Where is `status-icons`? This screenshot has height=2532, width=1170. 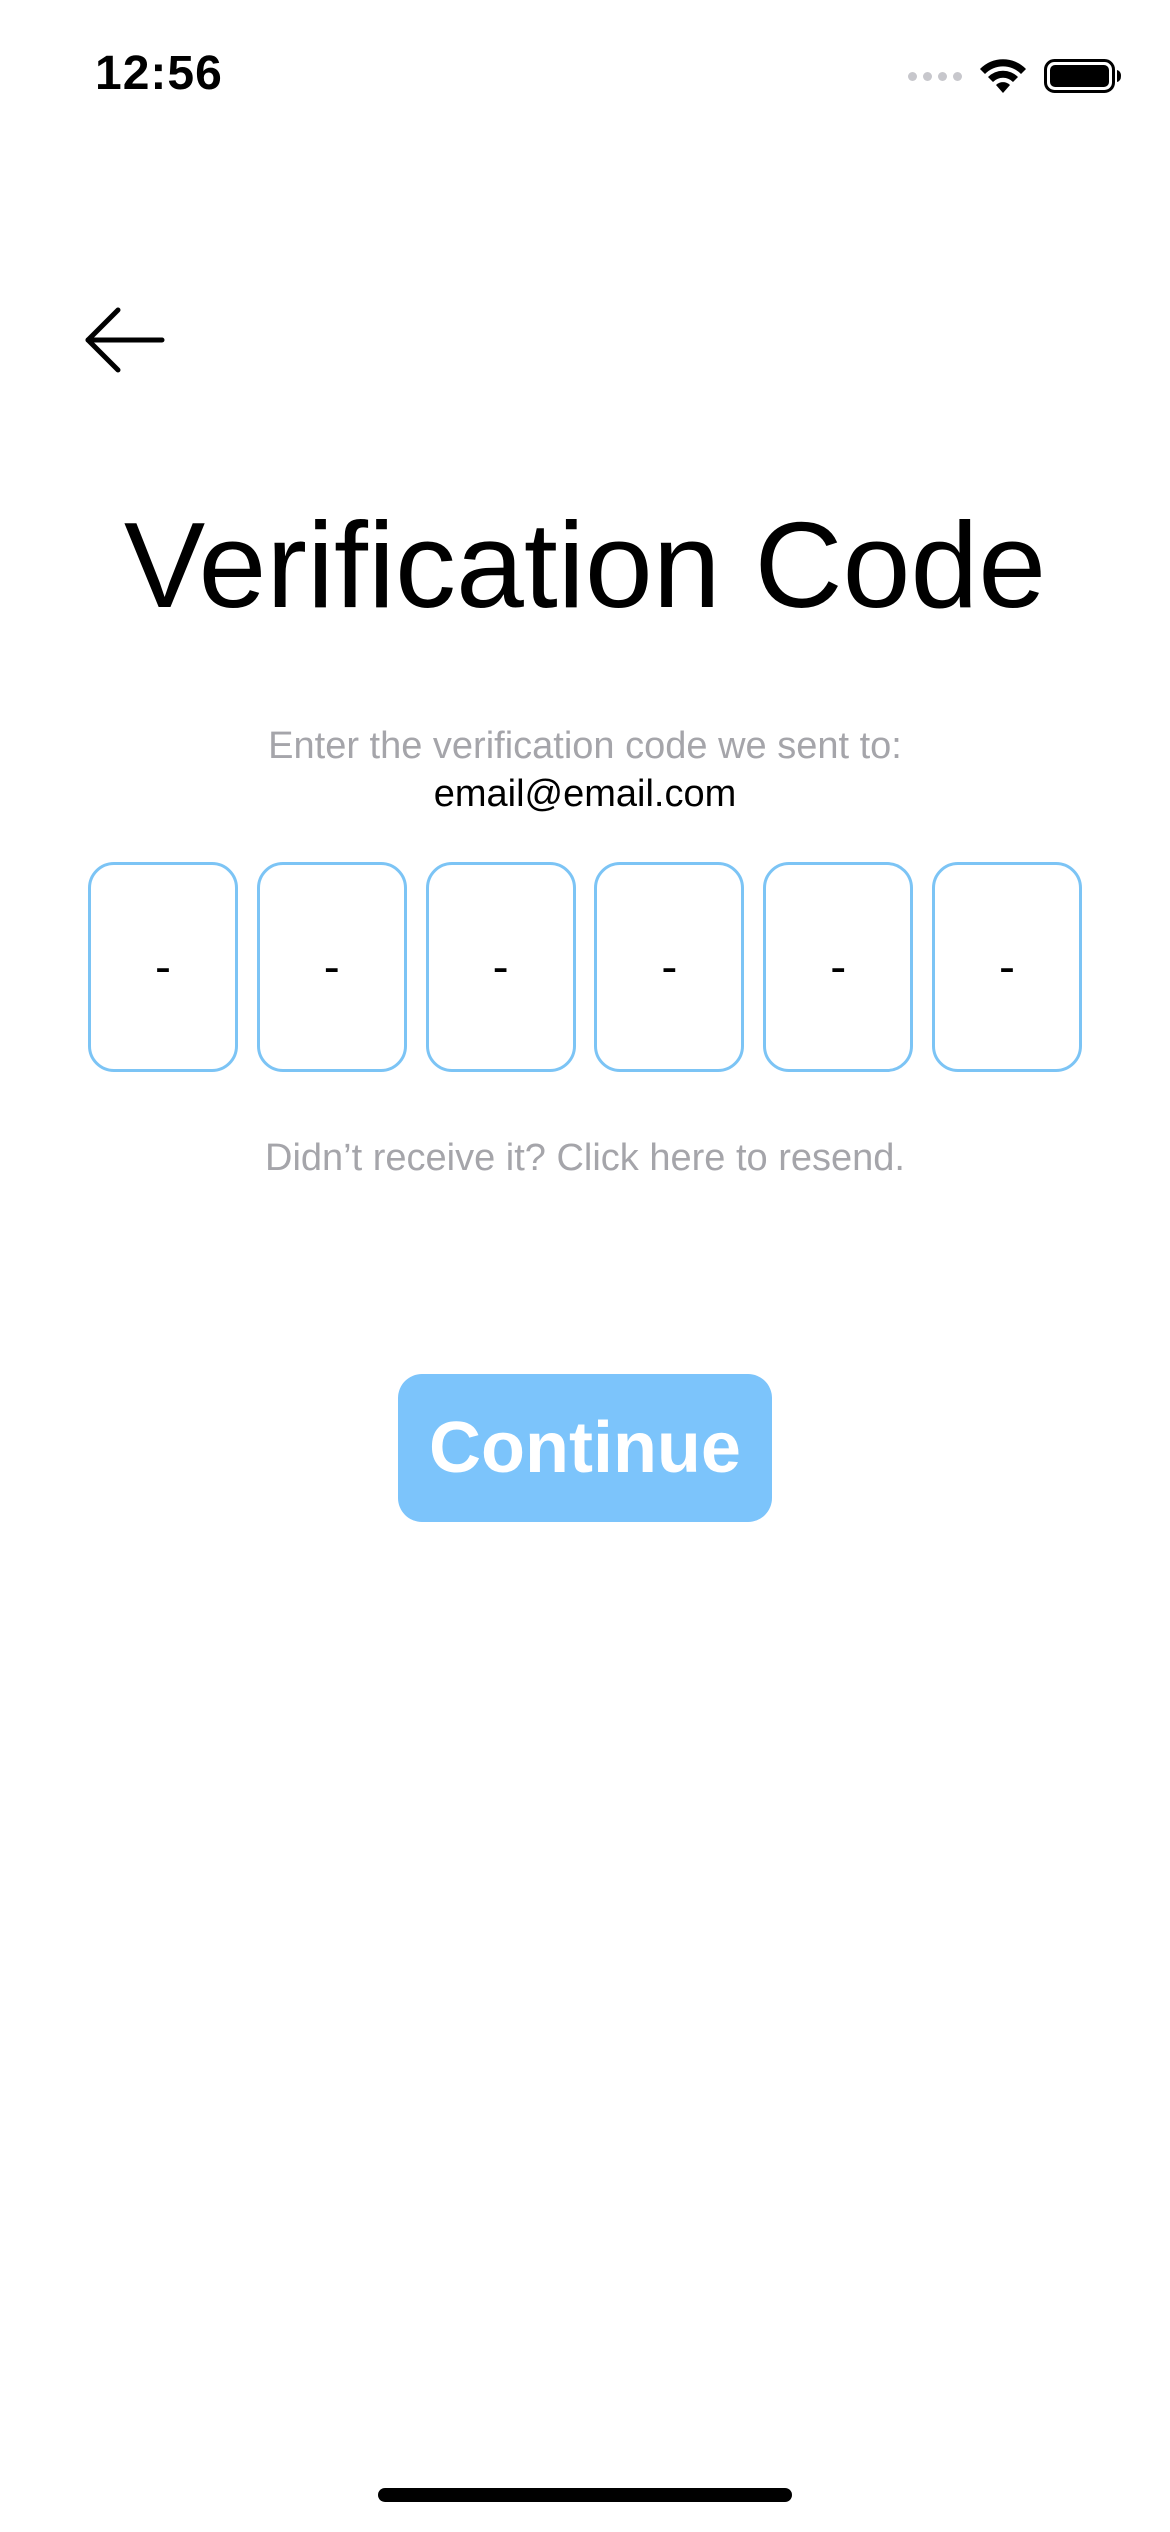 status-icons is located at coordinates (1015, 76).